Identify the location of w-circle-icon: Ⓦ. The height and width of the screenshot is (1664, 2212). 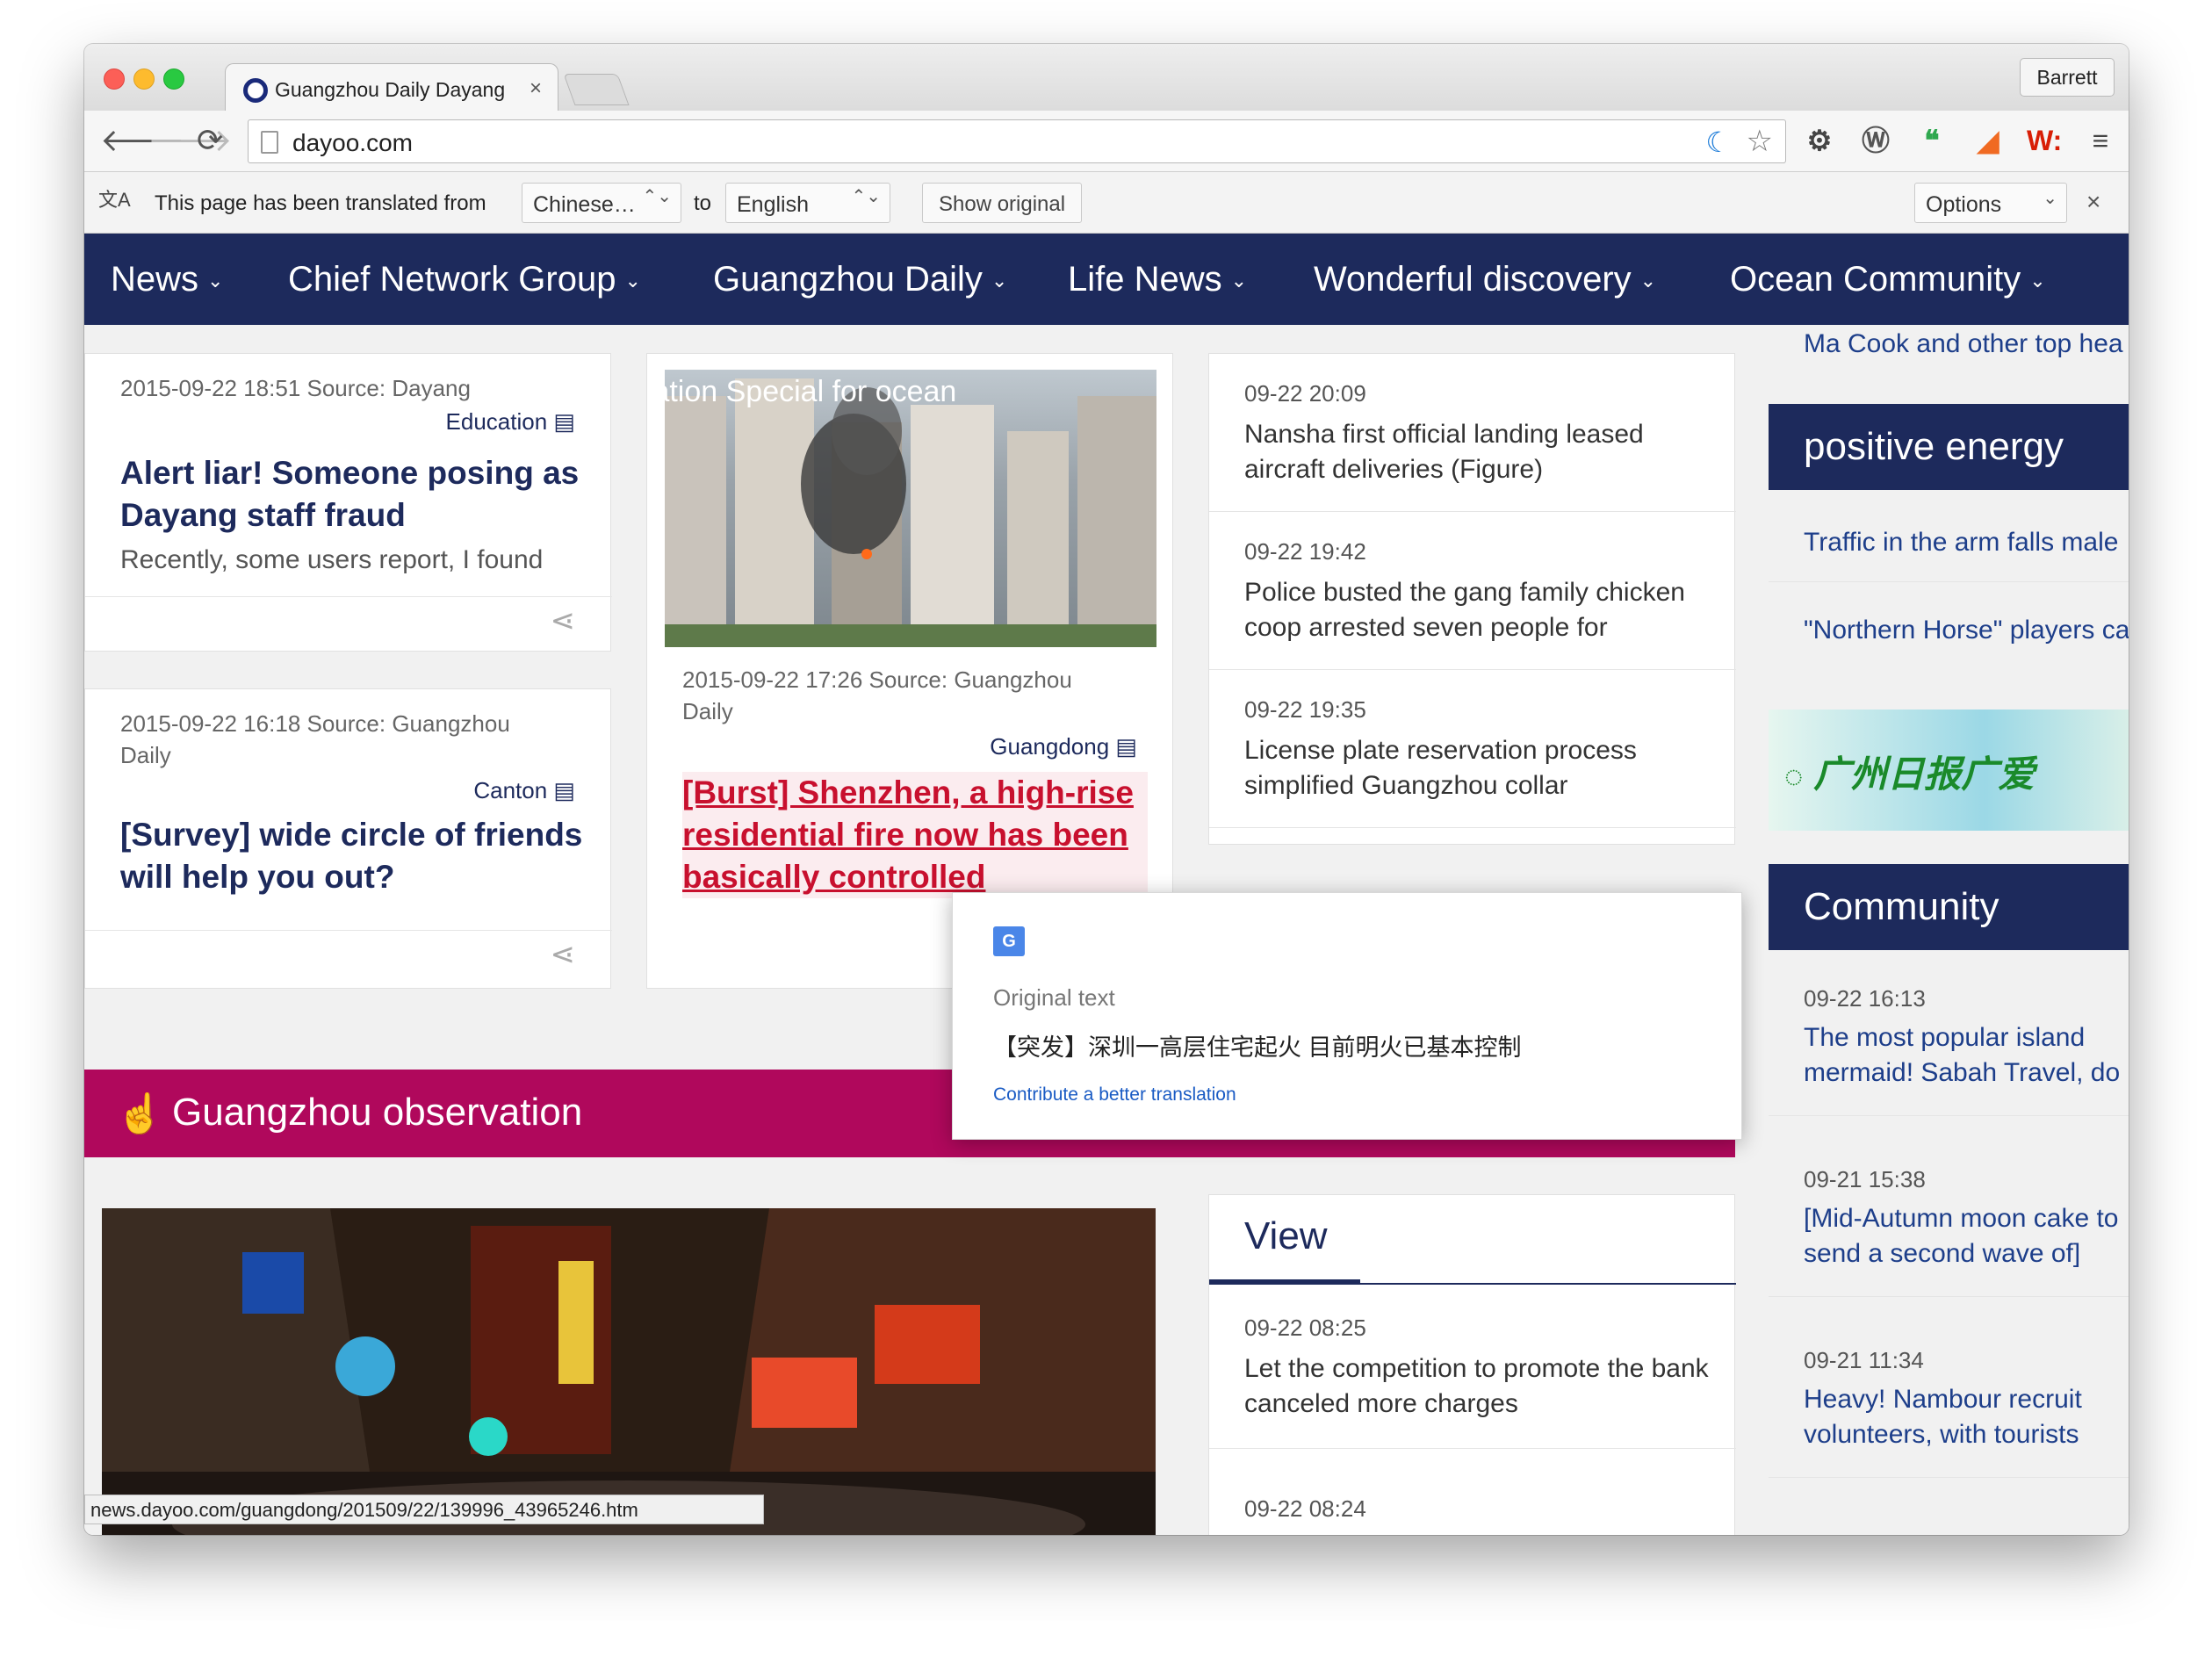
(1876, 140).